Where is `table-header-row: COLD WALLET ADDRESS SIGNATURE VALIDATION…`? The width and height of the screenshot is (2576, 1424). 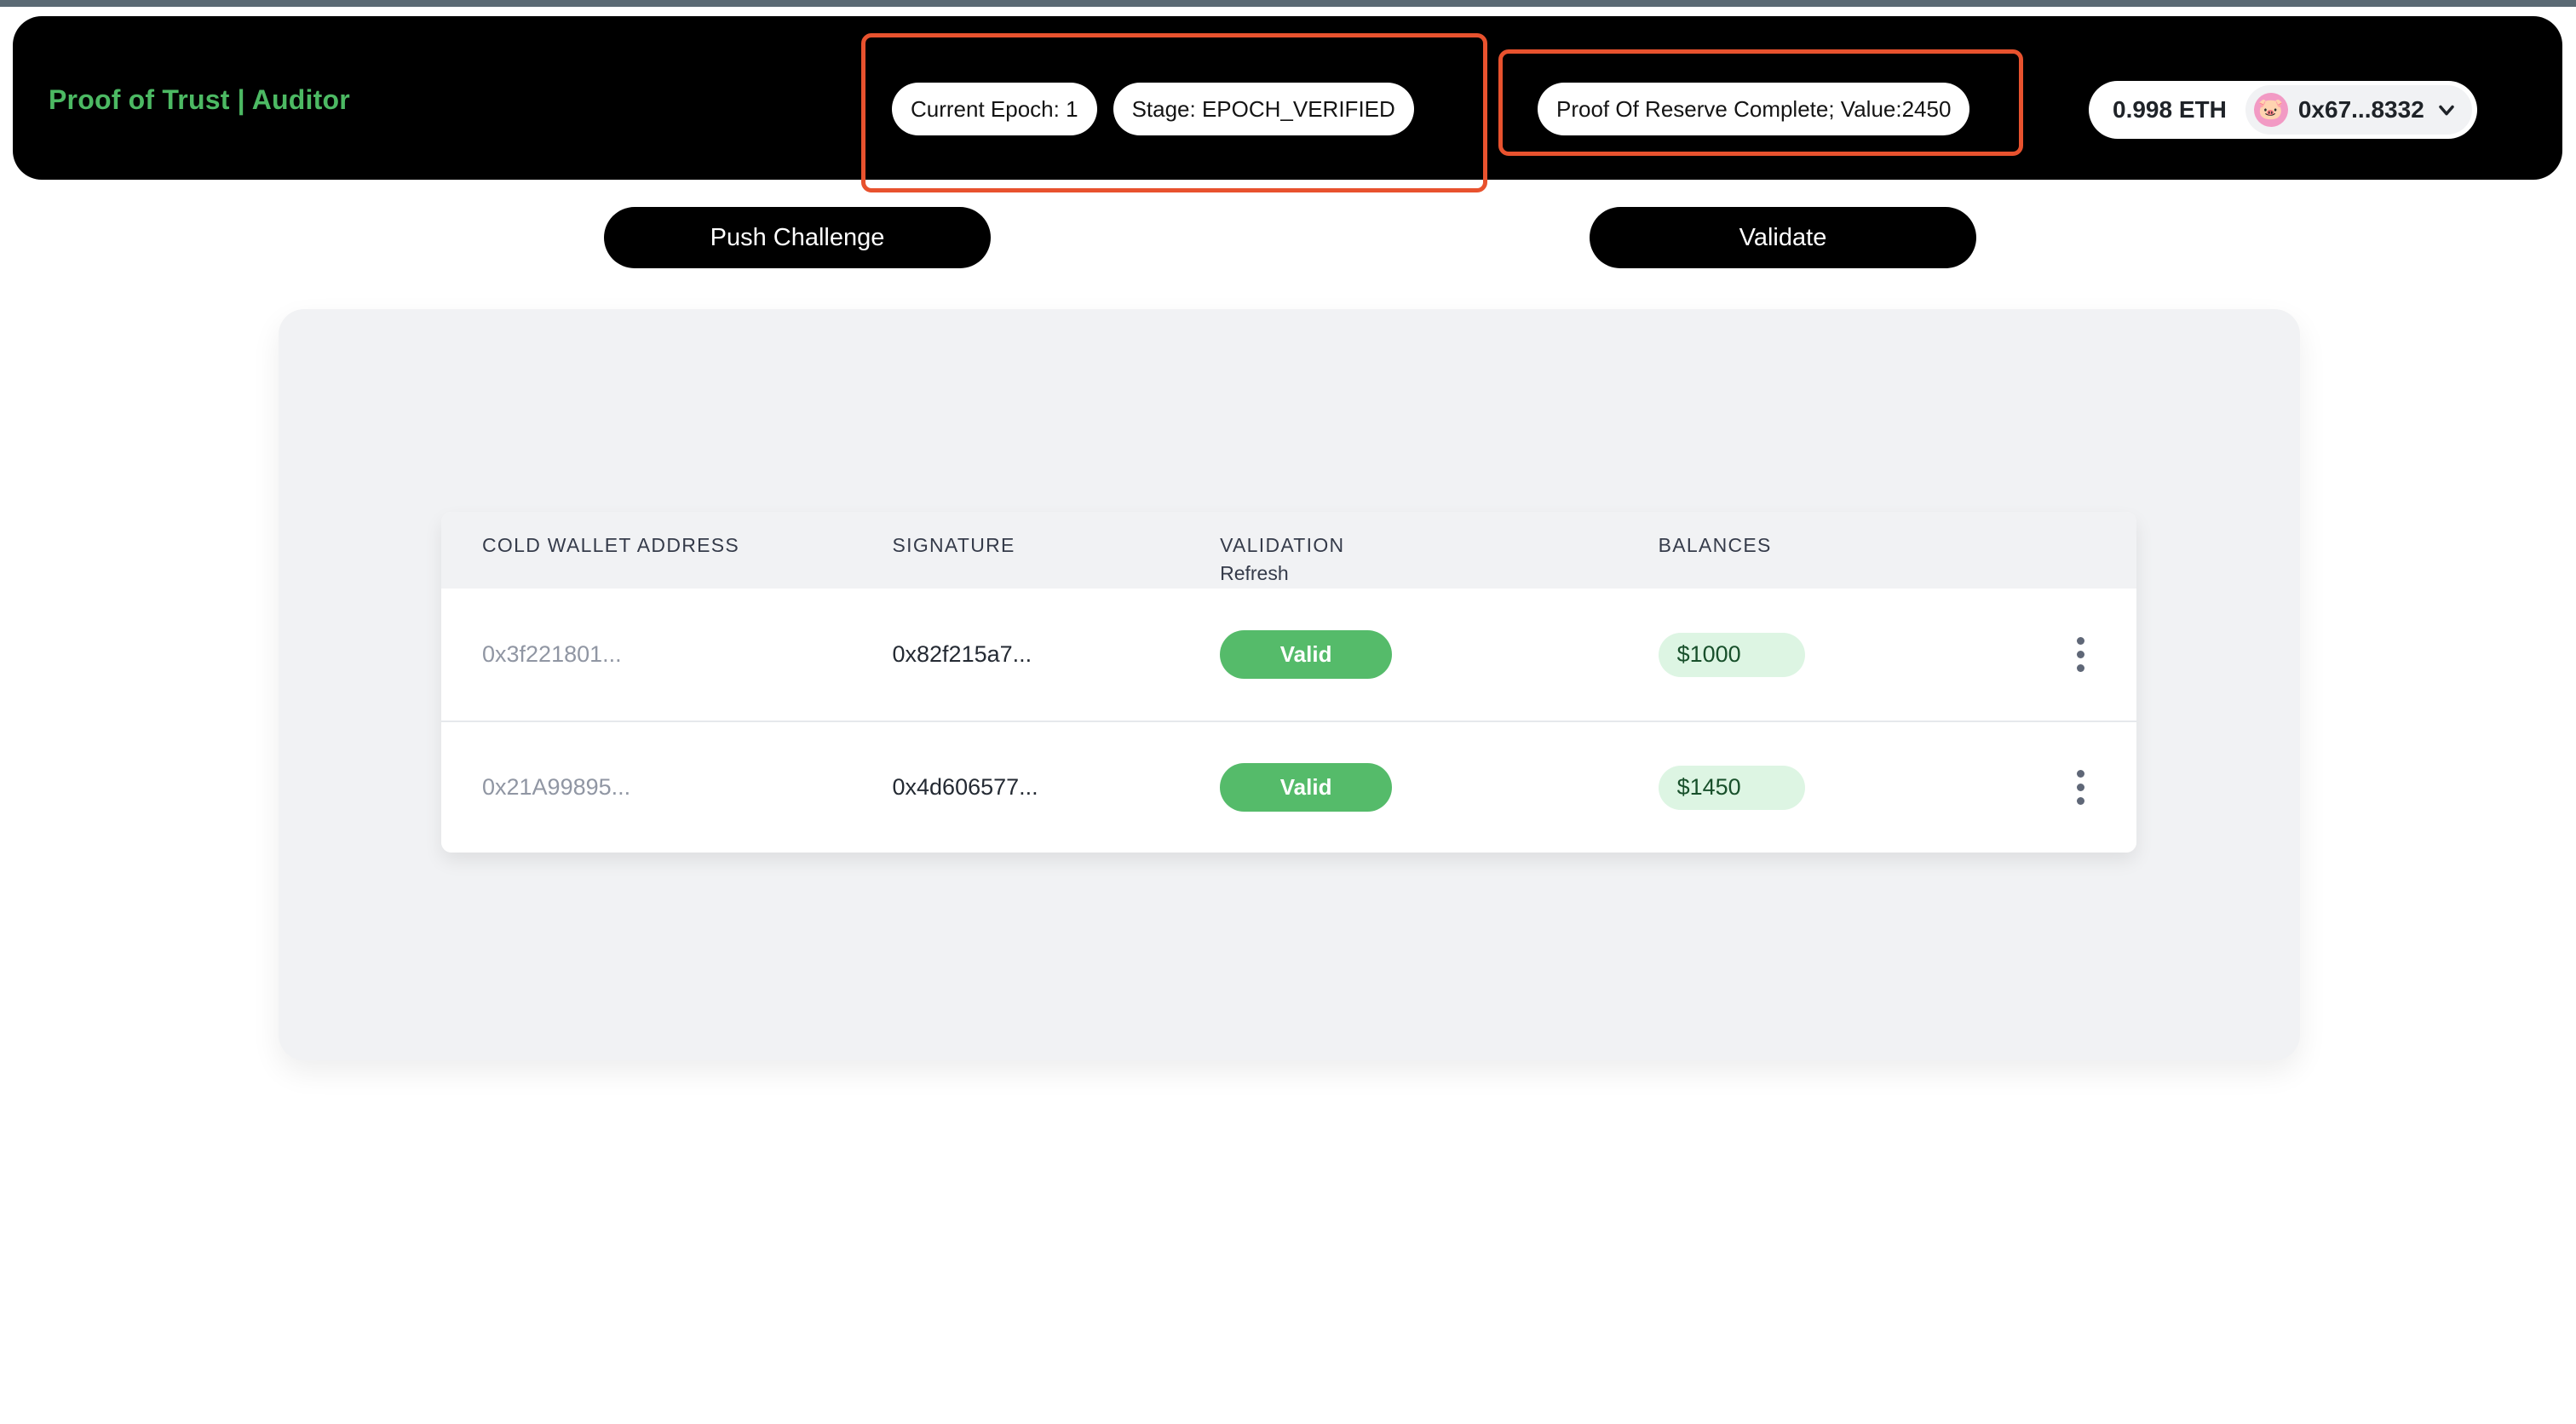
table-header-row: COLD WALLET ADDRESS SIGNATURE VALIDATION… is located at coordinates (1288, 550).